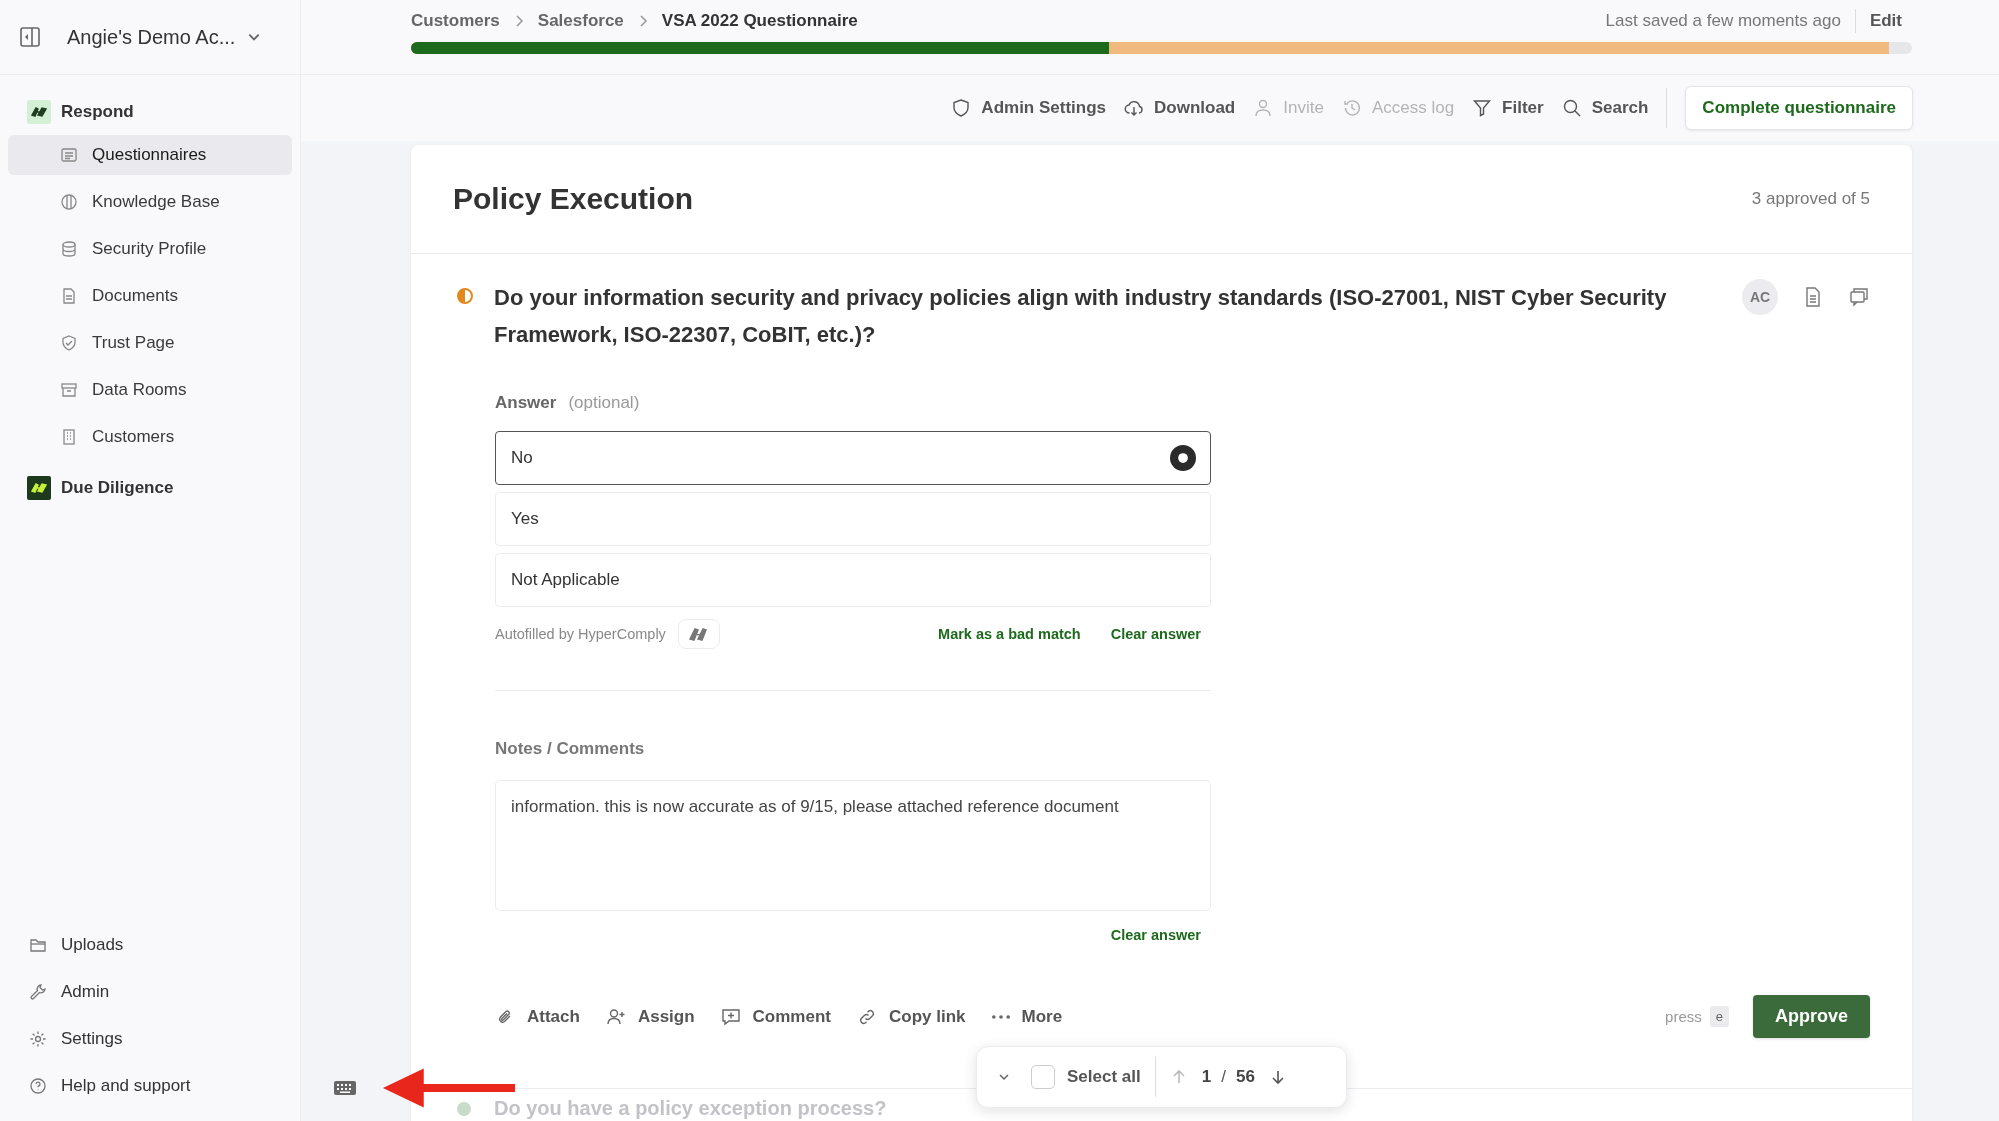 The width and height of the screenshot is (1999, 1121). What do you see at coordinates (580, 21) in the screenshot?
I see `breadcrumb-link: Salesforce` at bounding box center [580, 21].